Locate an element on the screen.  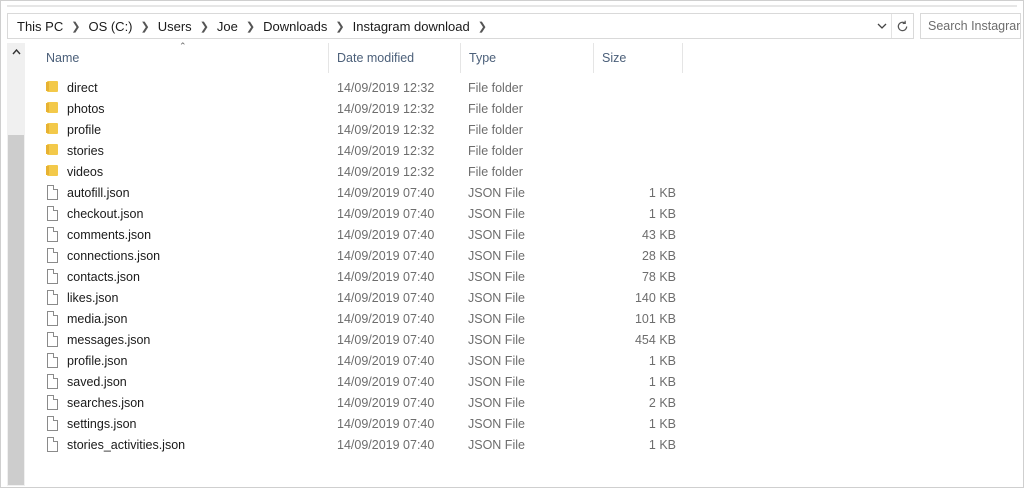
file-name-cell: checkout.json is located at coordinates (178, 213).